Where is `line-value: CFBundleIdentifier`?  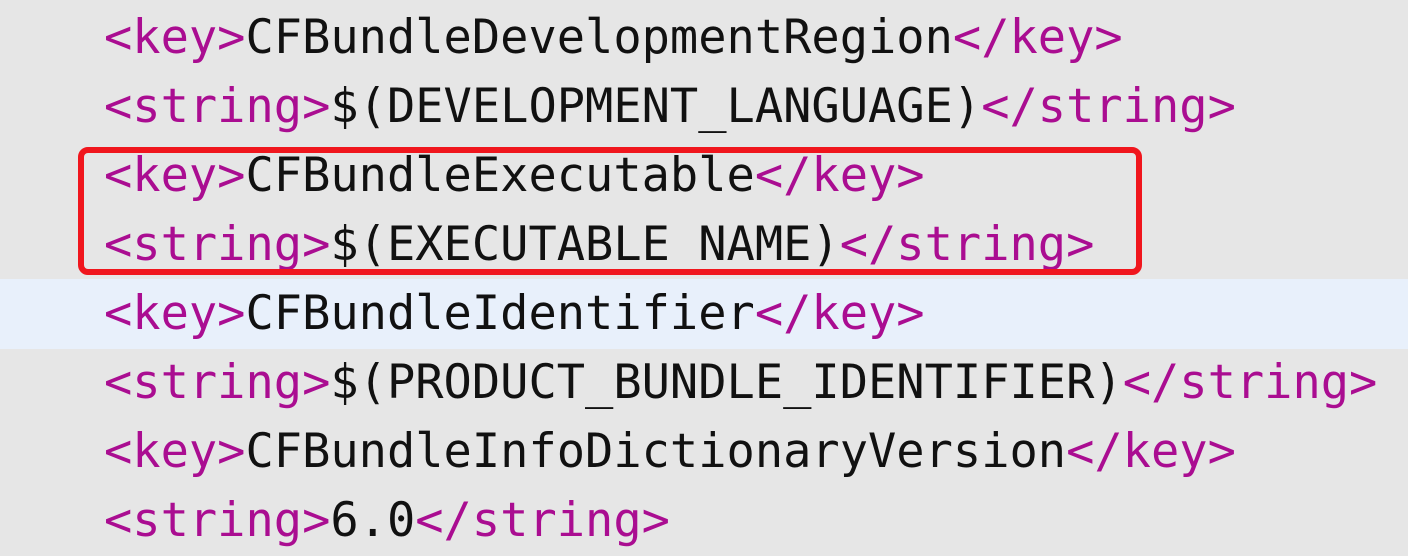
line-value: CFBundleIdentifier is located at coordinates (500, 313).